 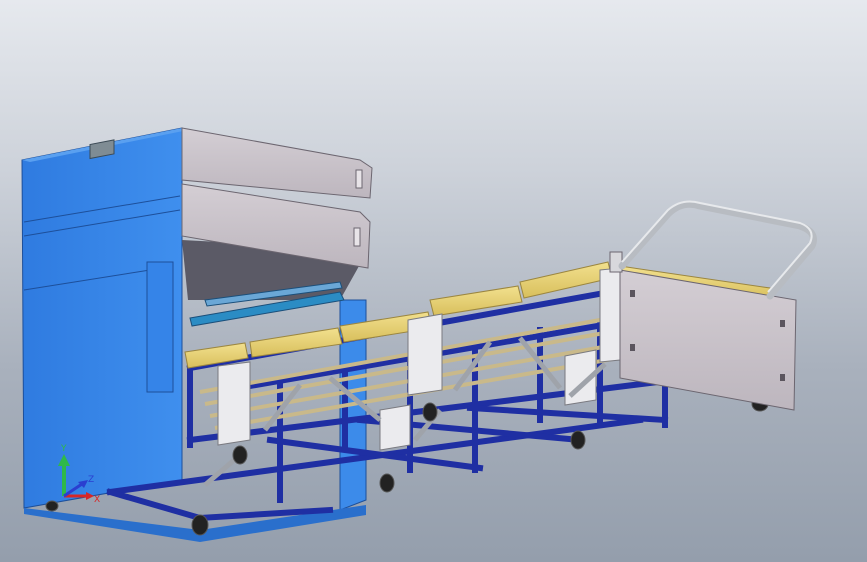 I want to click on cabinet-side-panel, so click(x=160, y=327).